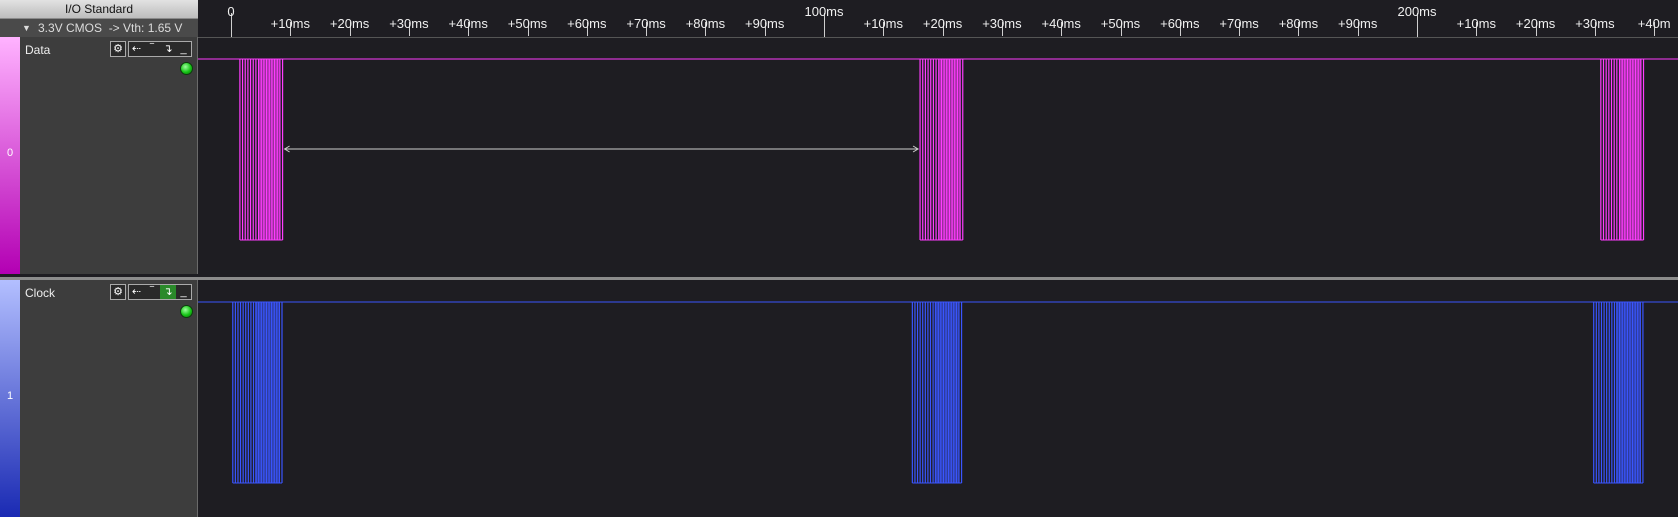  Describe the element at coordinates (1417, 11) in the screenshot. I see `tick-label: 200ms` at that location.